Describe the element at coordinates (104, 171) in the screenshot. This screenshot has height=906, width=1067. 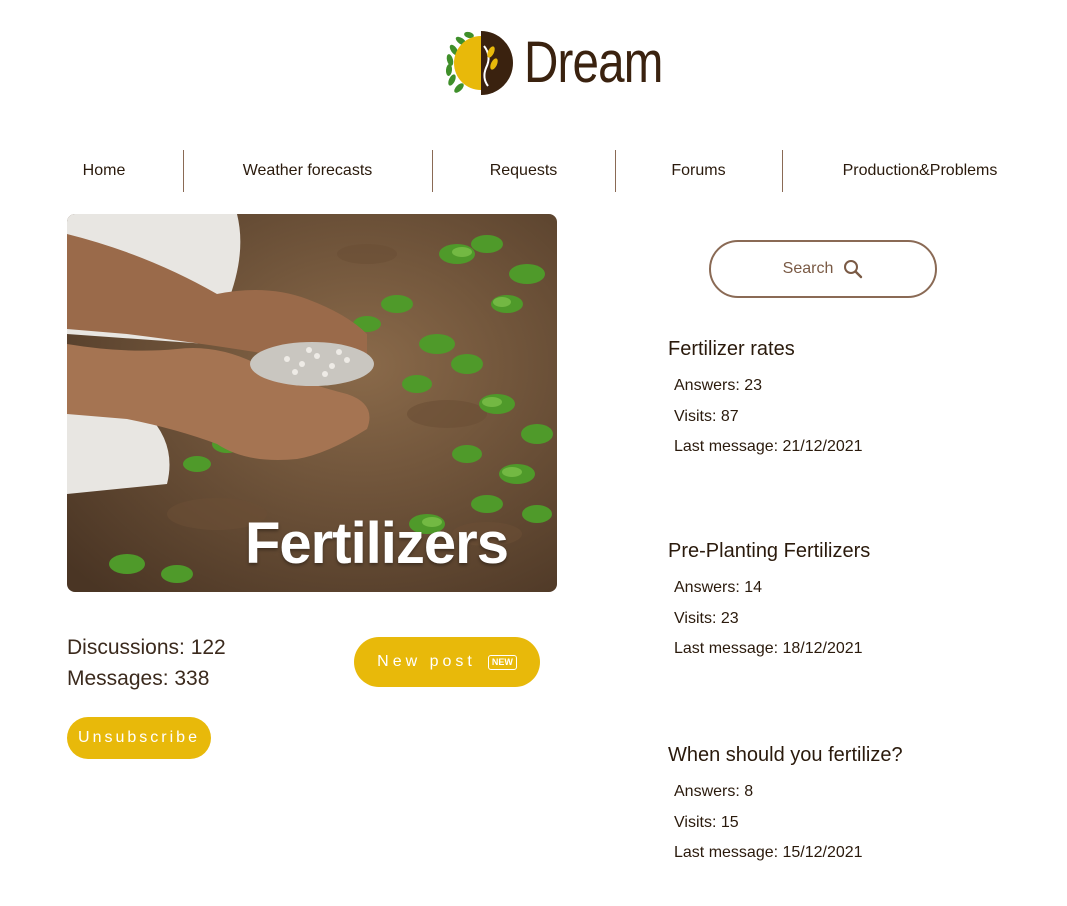
I see `nav-item-home: Home` at that location.